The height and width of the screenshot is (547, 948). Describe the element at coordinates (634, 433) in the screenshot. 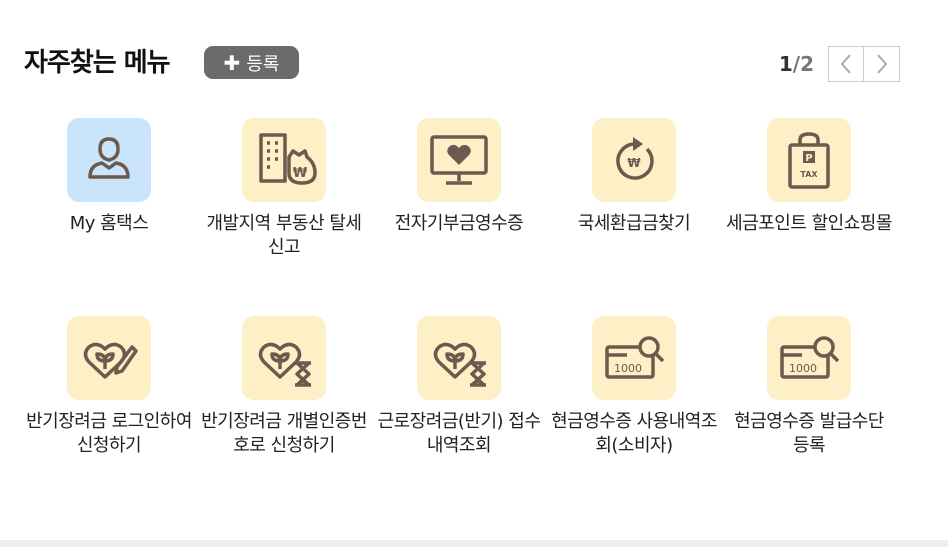

I see `menu-item-label: 현금영수증 사용내역조회(소비자)` at that location.